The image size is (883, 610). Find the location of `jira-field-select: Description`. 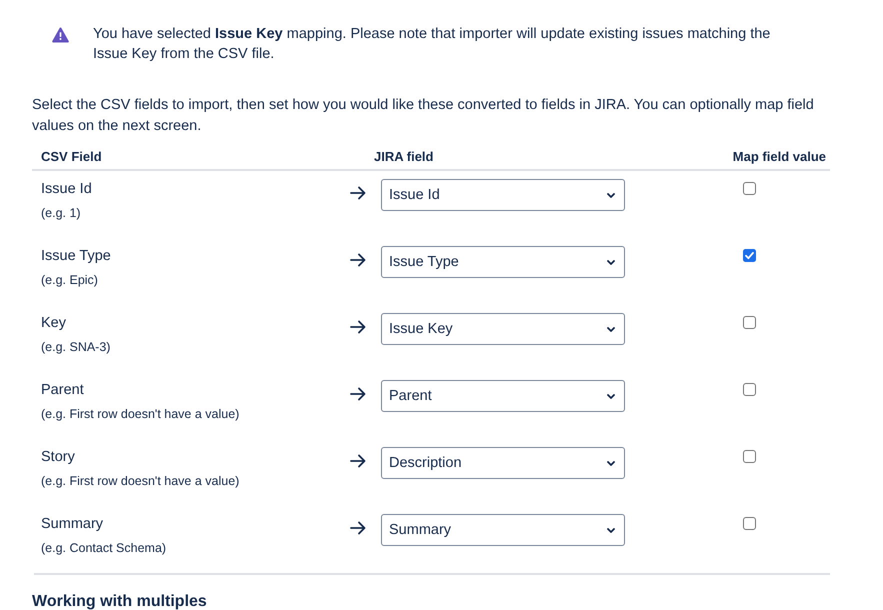

jira-field-select: Description is located at coordinates (503, 463).